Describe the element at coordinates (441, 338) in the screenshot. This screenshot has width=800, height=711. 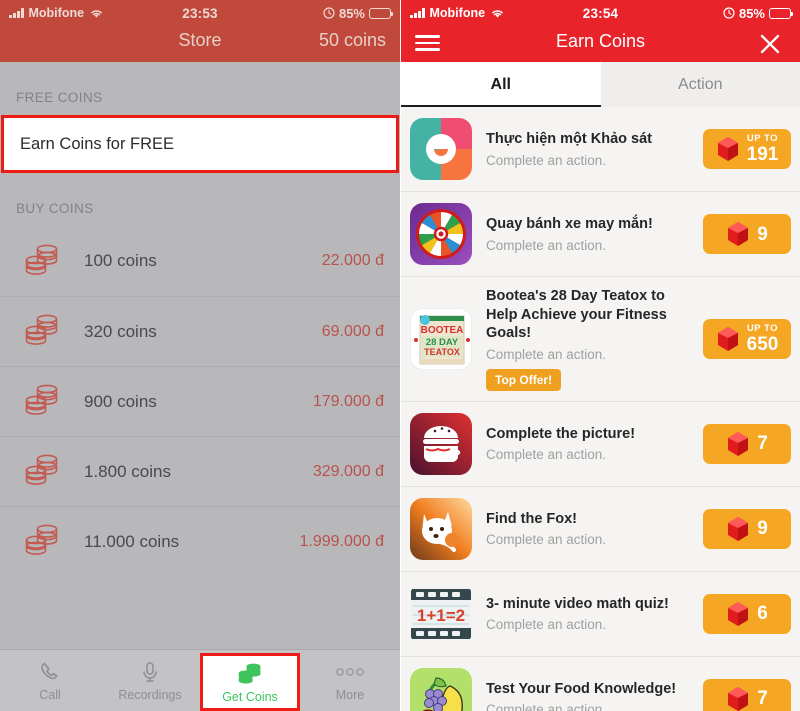
I see `bootea-box-icon: BOOTEA 28 DAY TEATOX` at that location.